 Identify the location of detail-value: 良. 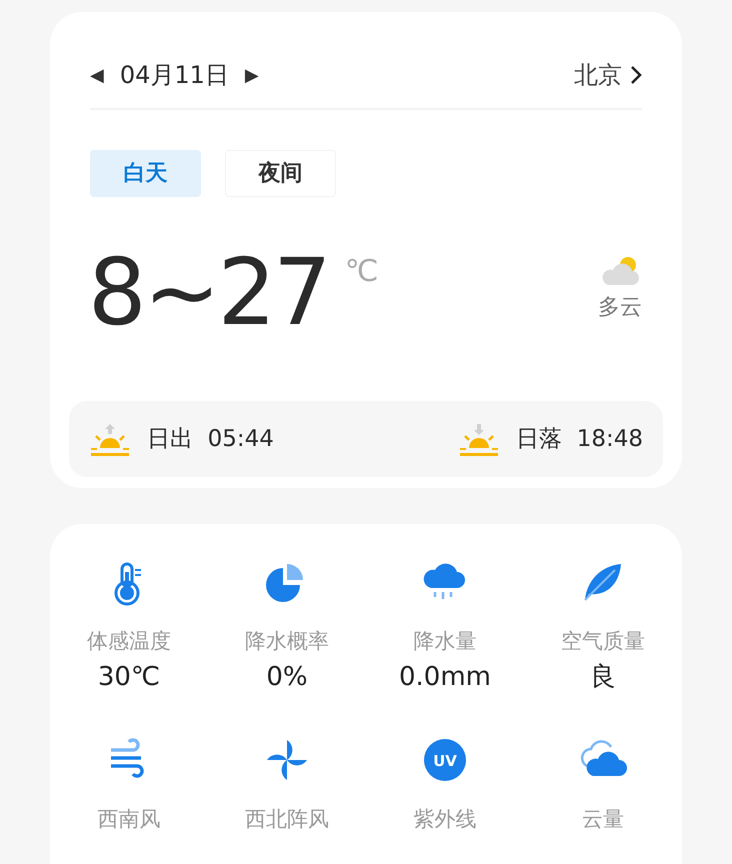
(603, 677).